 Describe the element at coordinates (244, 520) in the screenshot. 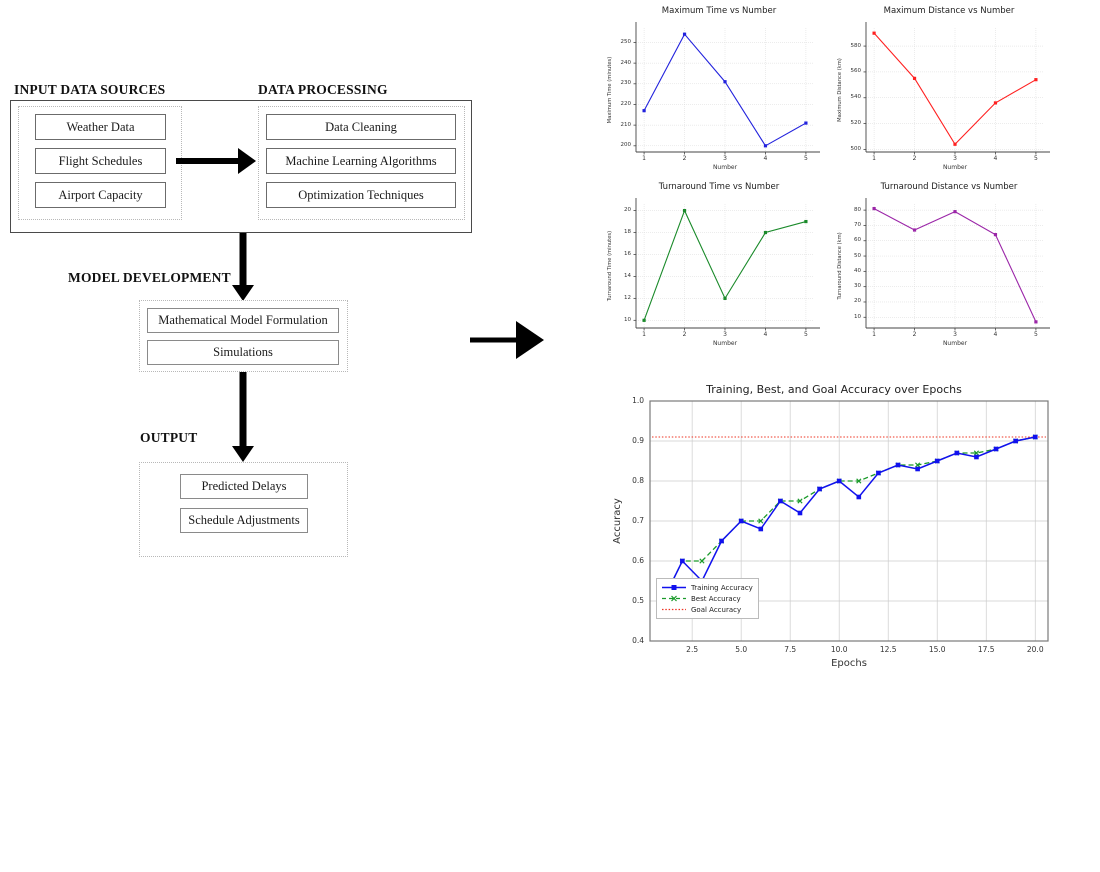

I see `output-item-schedule-adjustments: Schedule Adjustments` at that location.